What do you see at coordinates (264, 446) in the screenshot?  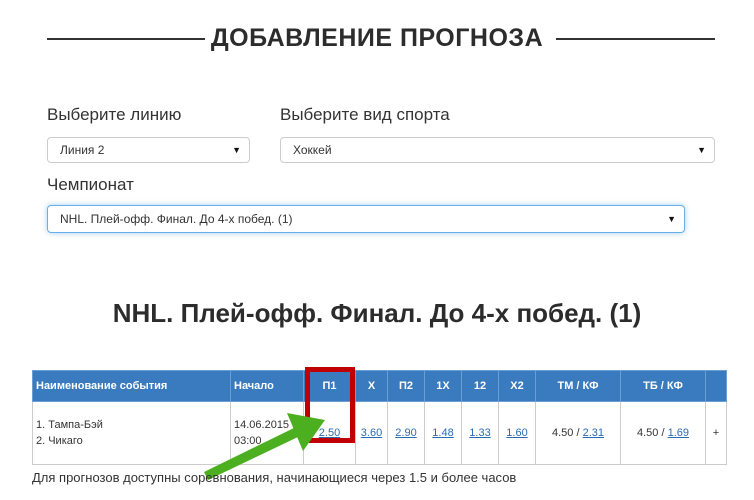 I see `annotation-arrow-icon` at bounding box center [264, 446].